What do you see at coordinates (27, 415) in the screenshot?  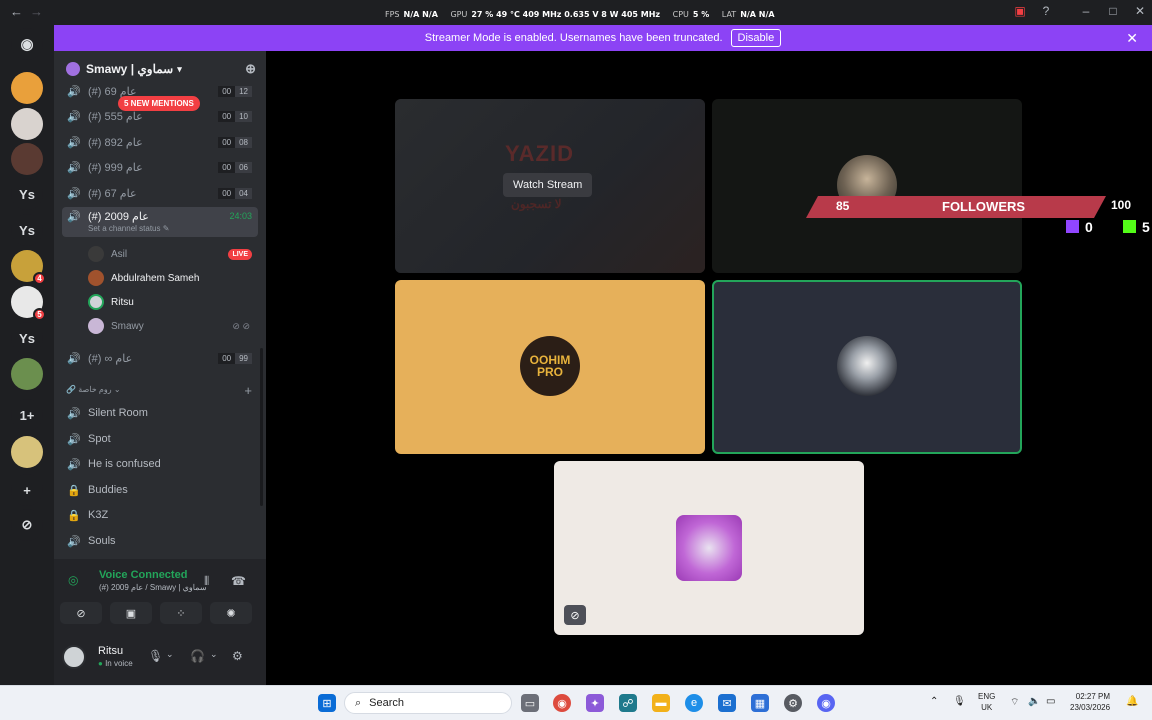 I see `server-icon: 1+` at bounding box center [27, 415].